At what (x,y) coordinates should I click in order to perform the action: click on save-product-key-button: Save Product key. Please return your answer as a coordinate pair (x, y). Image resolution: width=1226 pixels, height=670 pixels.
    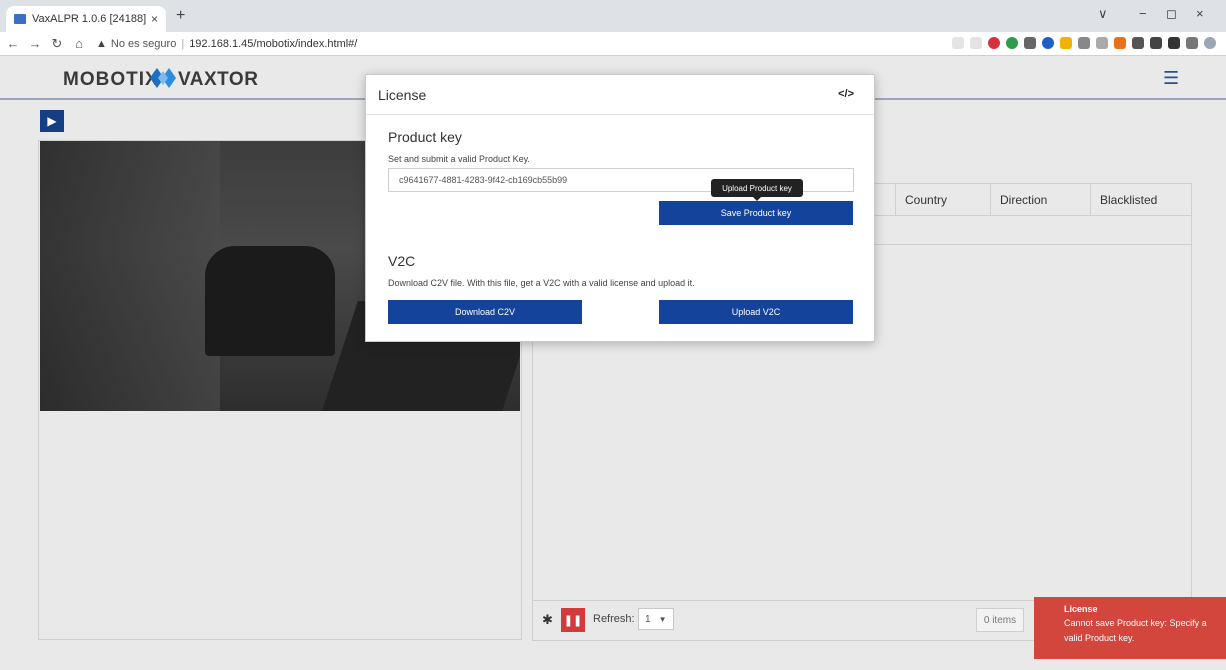
    Looking at the image, I should click on (756, 213).